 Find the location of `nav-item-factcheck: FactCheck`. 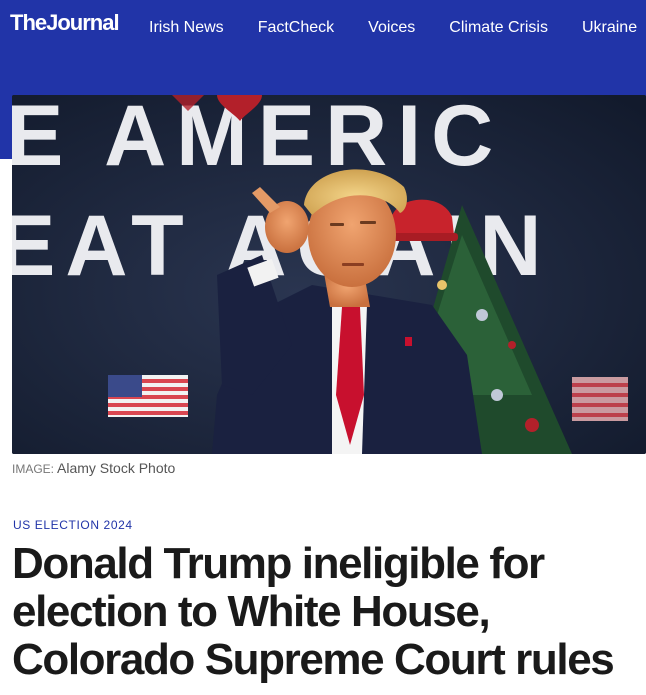

nav-item-factcheck: FactCheck is located at coordinates (296, 28).